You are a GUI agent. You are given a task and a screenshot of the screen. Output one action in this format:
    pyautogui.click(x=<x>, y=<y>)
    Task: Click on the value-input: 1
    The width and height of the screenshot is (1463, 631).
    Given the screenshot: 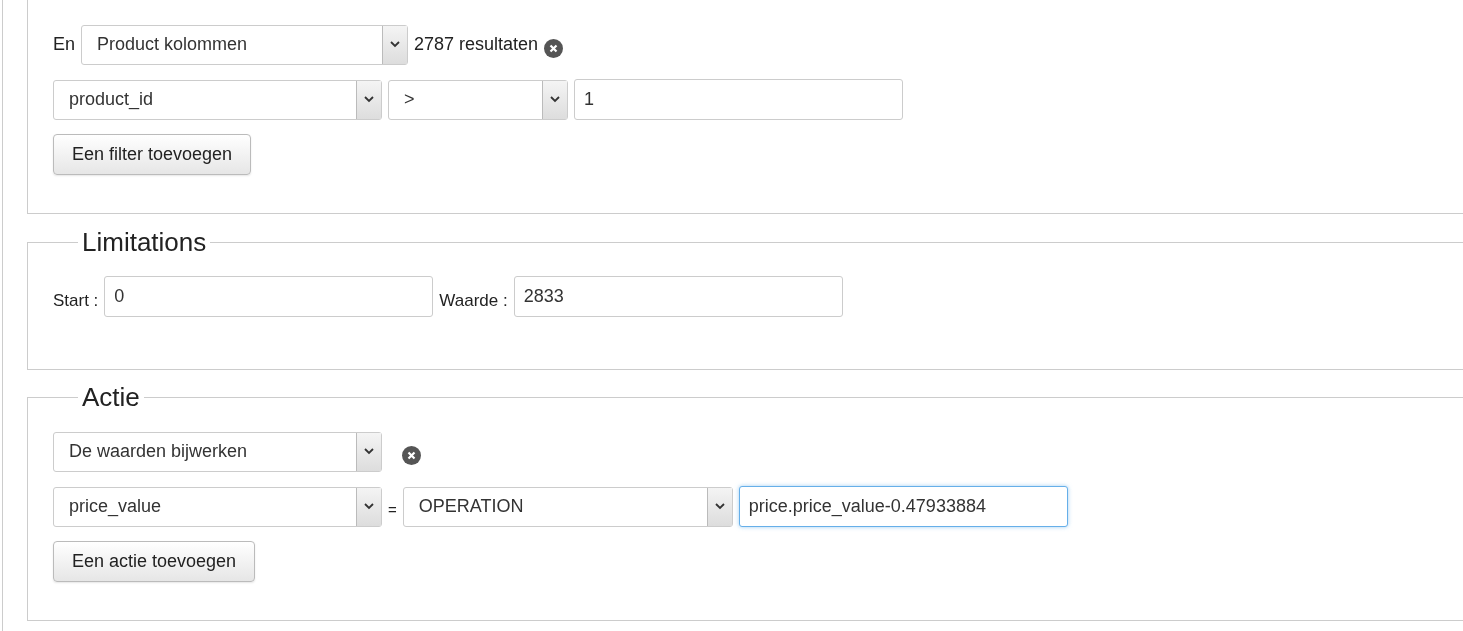 What is the action you would take?
    pyautogui.click(x=738, y=99)
    